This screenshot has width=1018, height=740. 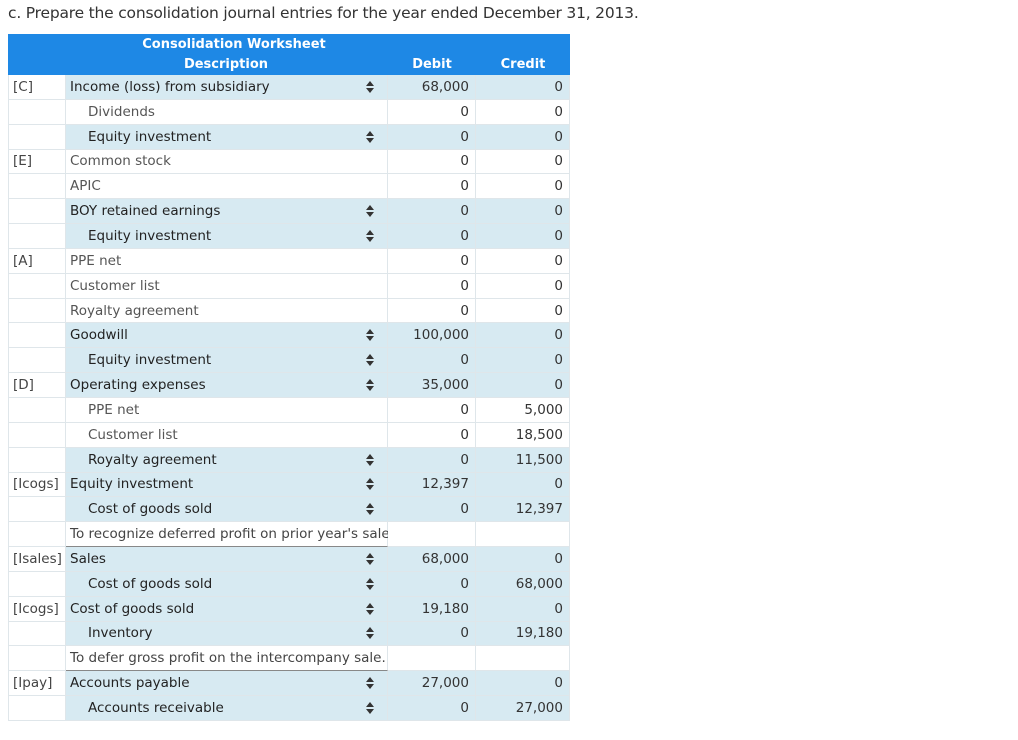 I want to click on table-row: [Ipay] Accounts payable 27,000 0, so click(x=289, y=684).